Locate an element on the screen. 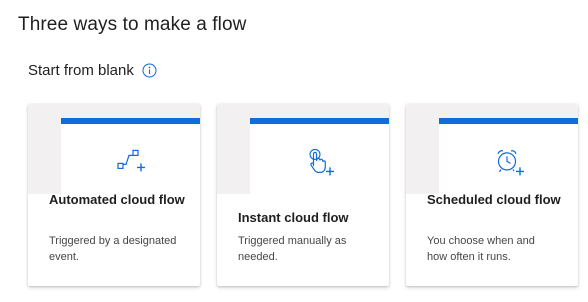  card-title: Scheduled cloud flow is located at coordinates (494, 199).